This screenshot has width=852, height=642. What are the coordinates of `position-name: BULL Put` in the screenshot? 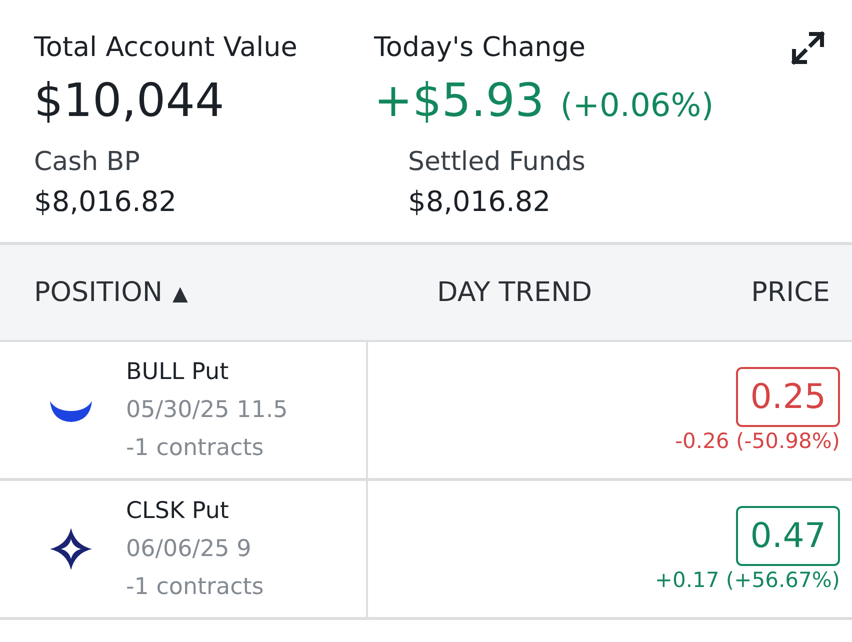 It's located at (178, 372).